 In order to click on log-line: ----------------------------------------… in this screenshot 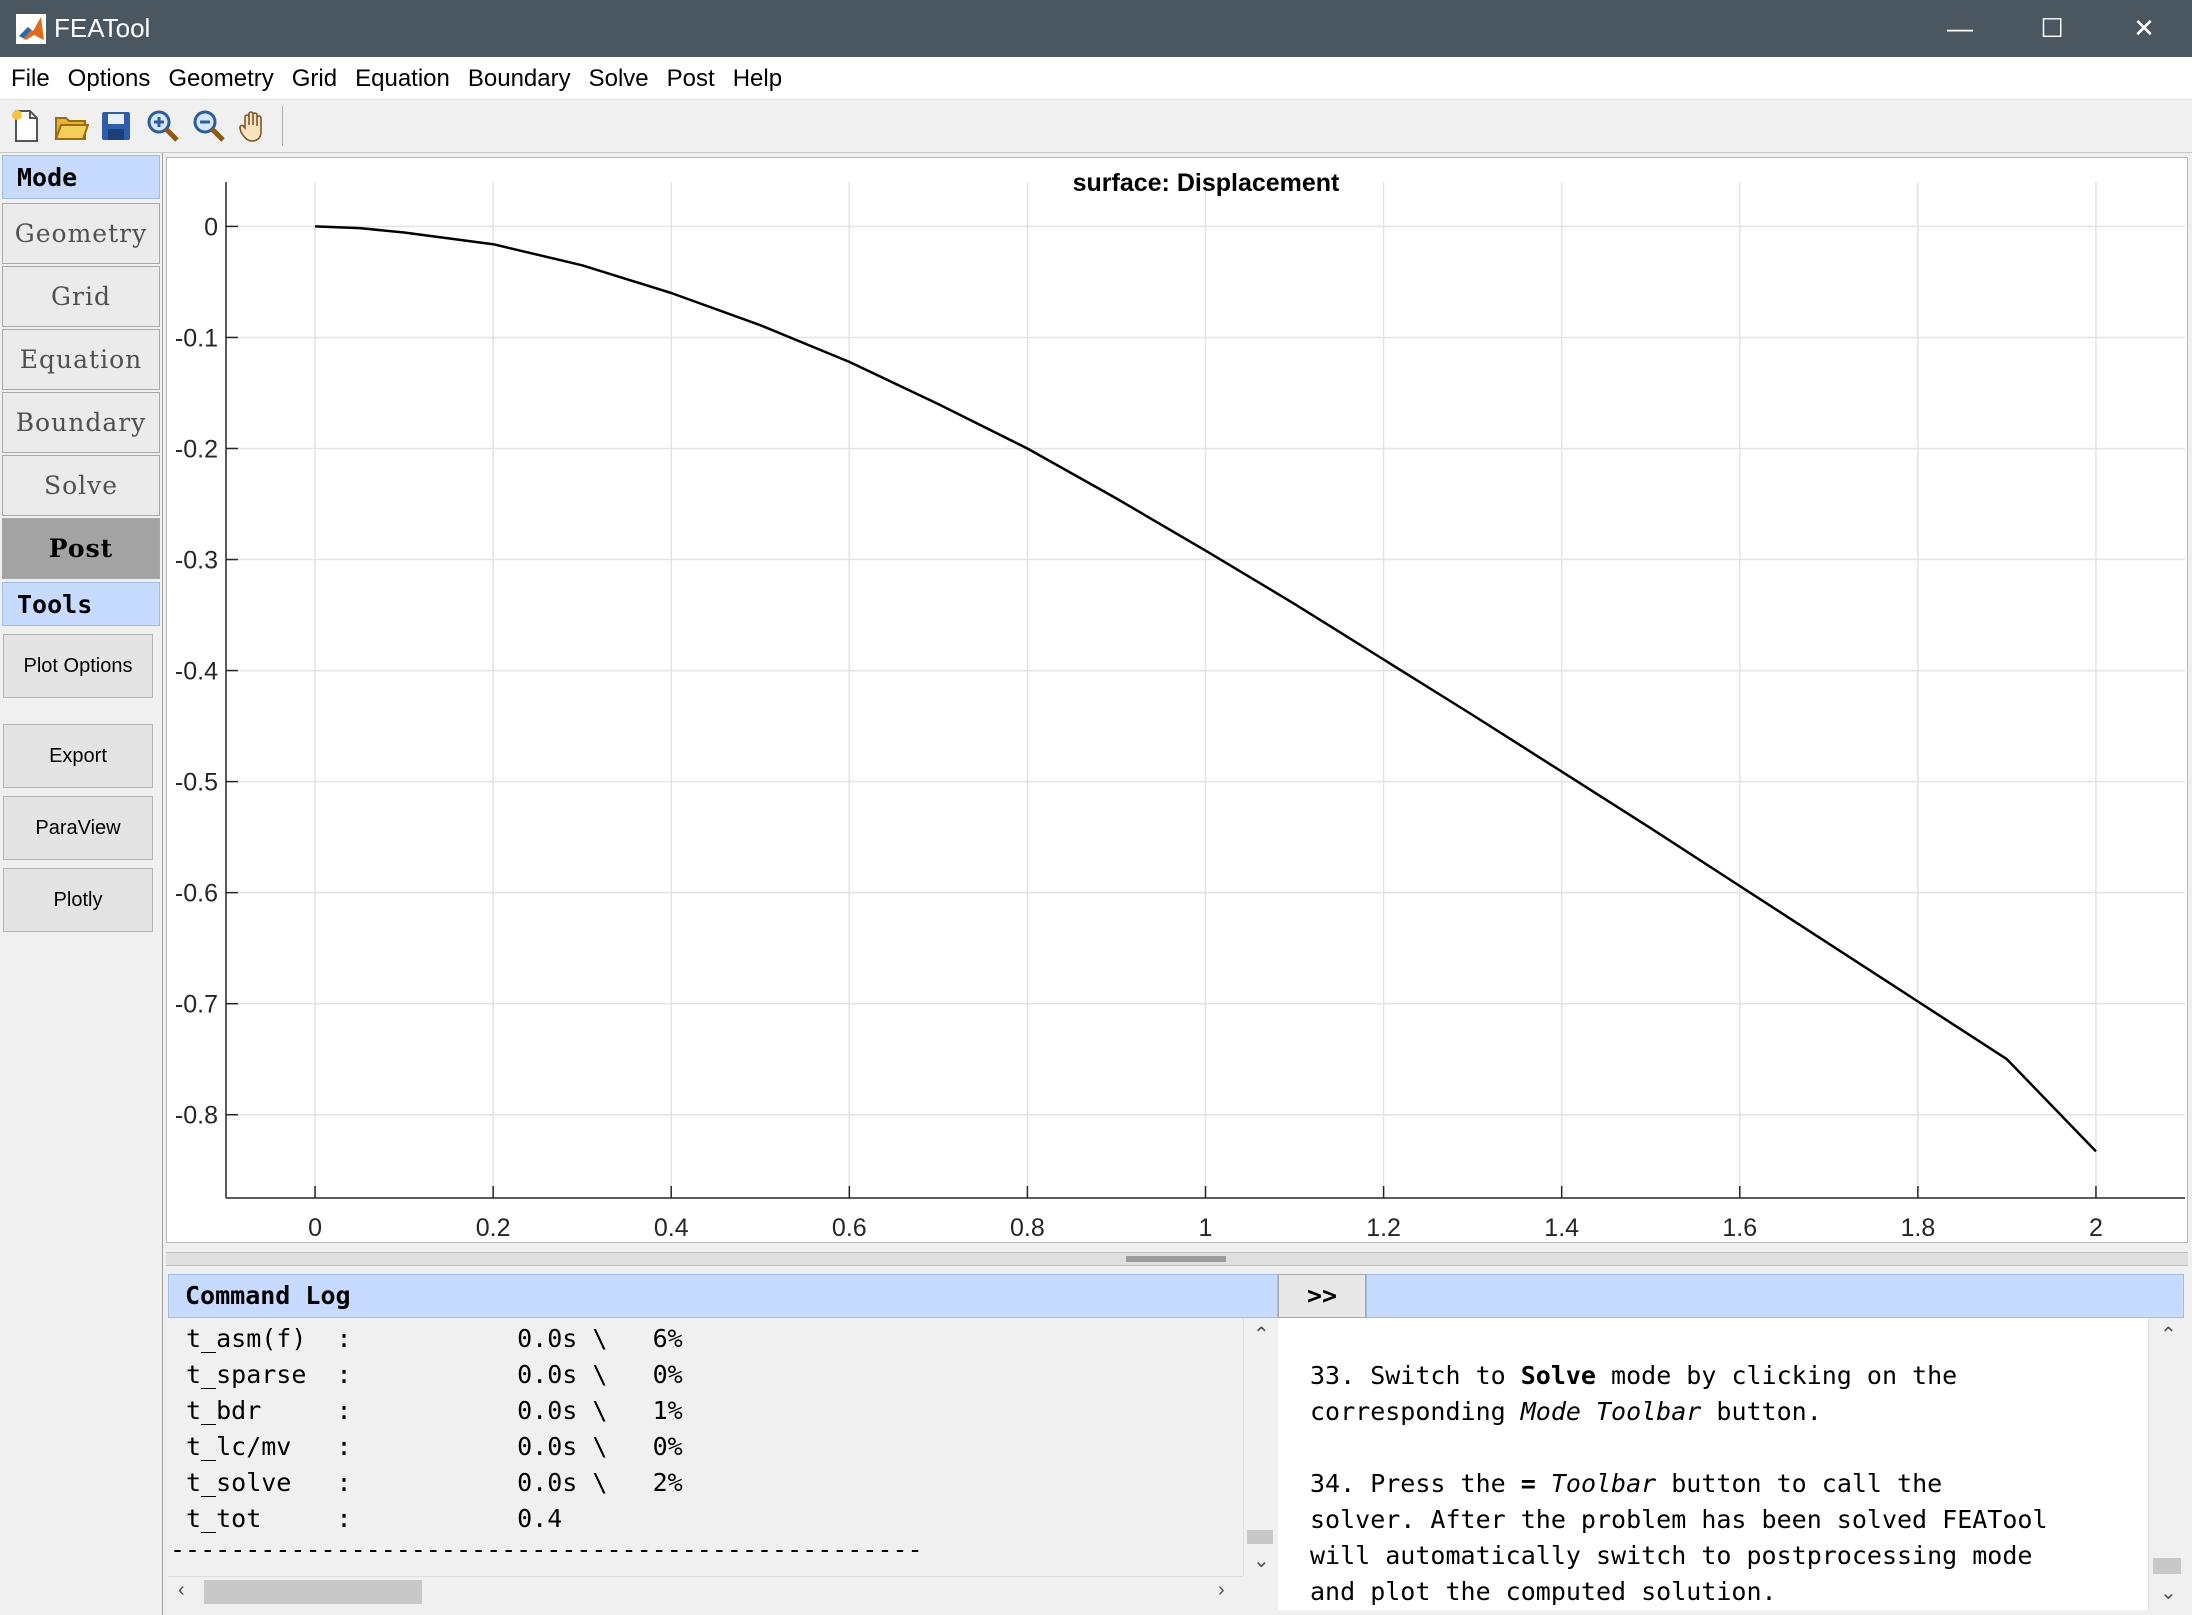, I will do `click(546, 1549)`.